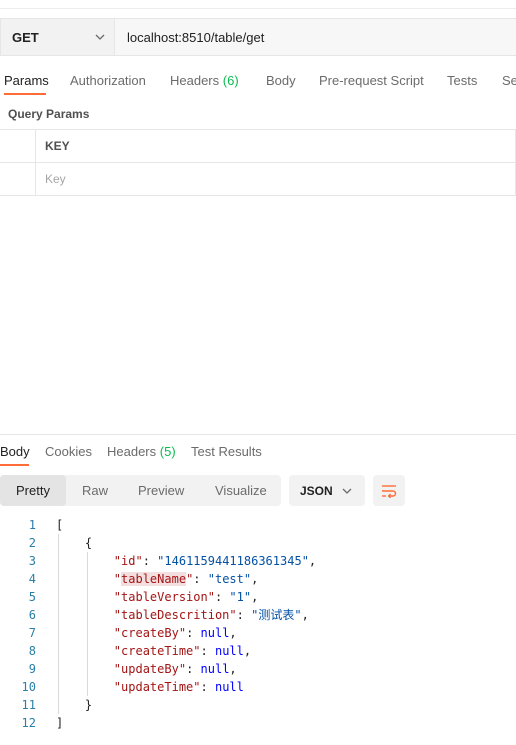 The height and width of the screenshot is (745, 516). What do you see at coordinates (32, 669) in the screenshot?
I see `line-number: 9` at bounding box center [32, 669].